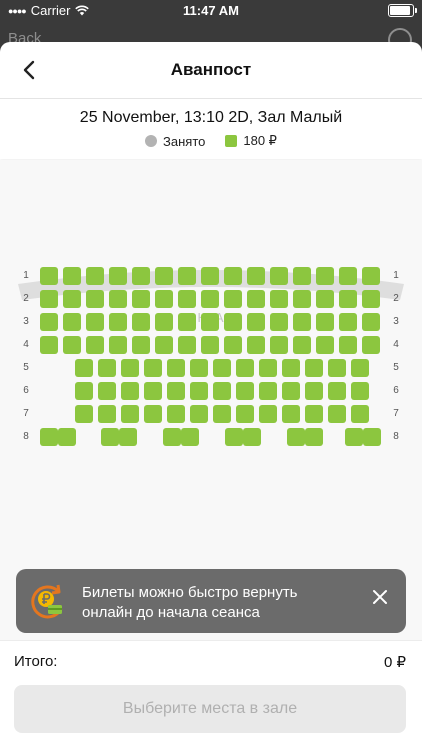 Image resolution: width=422 pixels, height=750 pixels. Describe the element at coordinates (210, 709) in the screenshot. I see `select-seats-button: Выберите места в зале` at that location.